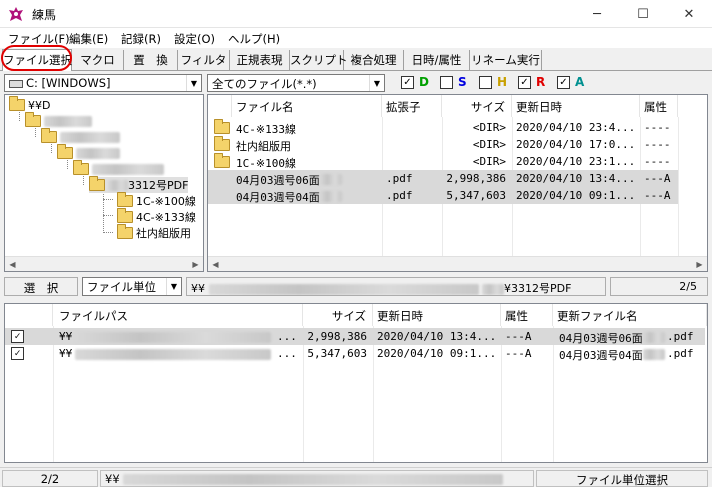 The height and width of the screenshot is (487, 712). Describe the element at coordinates (412, 106) in the screenshot. I see `column-header-ext: 拡張子` at that location.